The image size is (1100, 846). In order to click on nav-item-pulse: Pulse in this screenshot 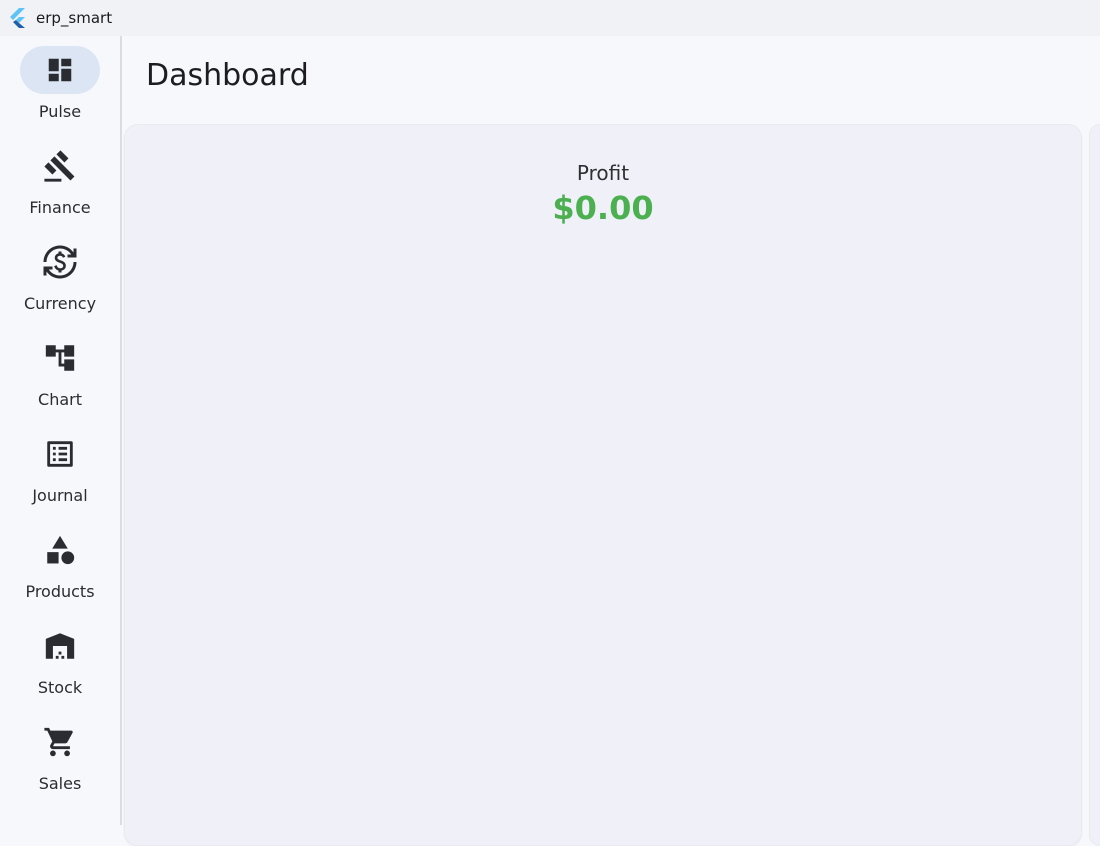, I will do `click(60, 81)`.